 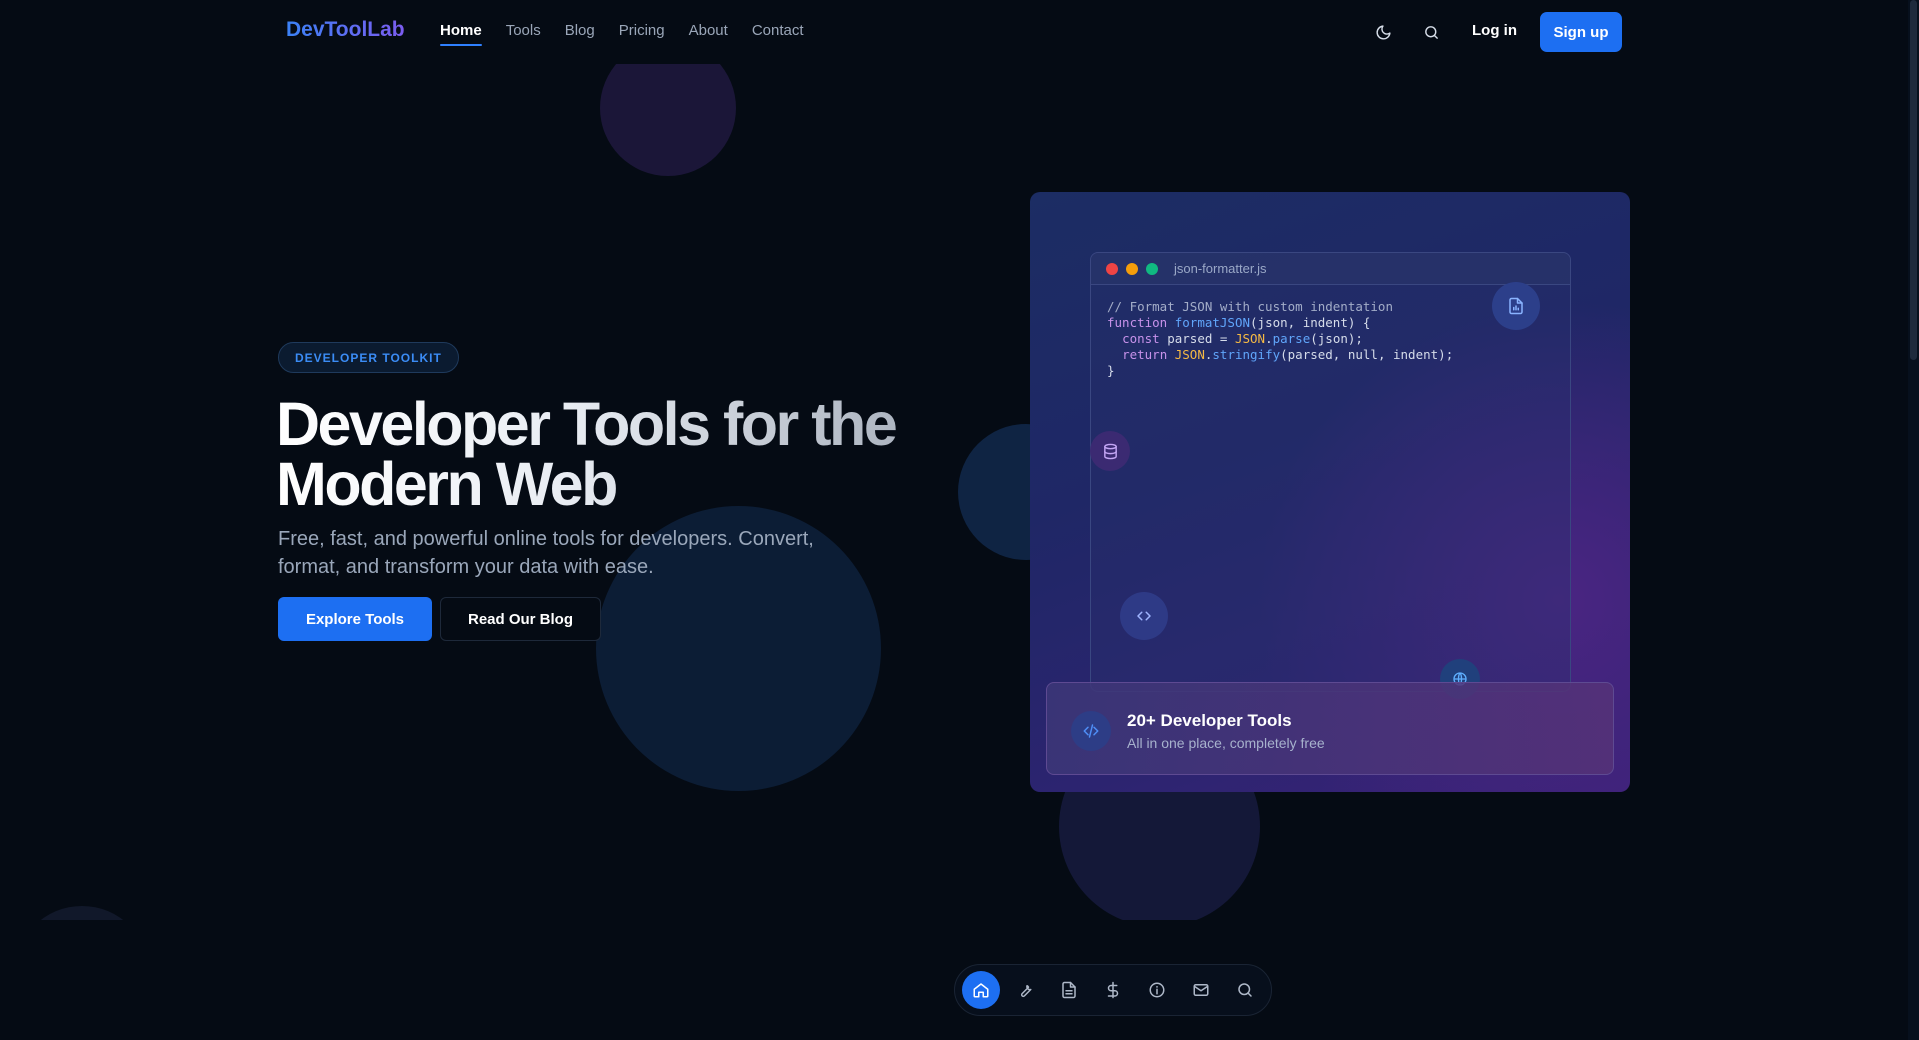 I want to click on code-comment: // Format JSON with custom indentation, so click(x=1250, y=306).